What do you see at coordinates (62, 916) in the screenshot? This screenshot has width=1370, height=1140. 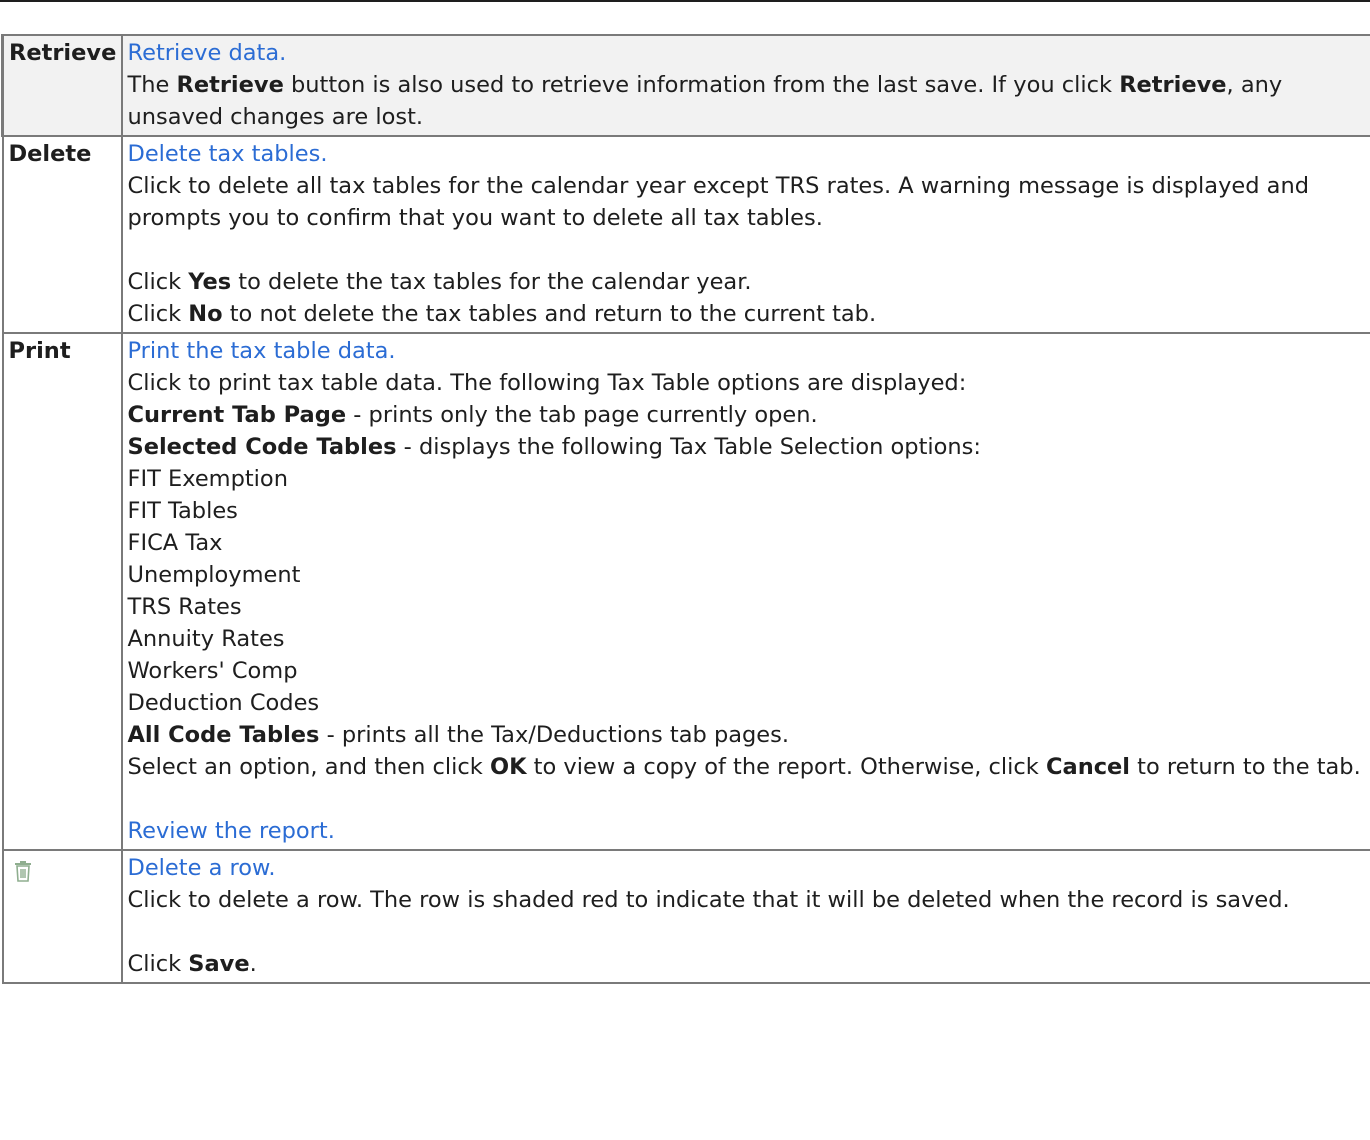 I see `button-label-cell` at bounding box center [62, 916].